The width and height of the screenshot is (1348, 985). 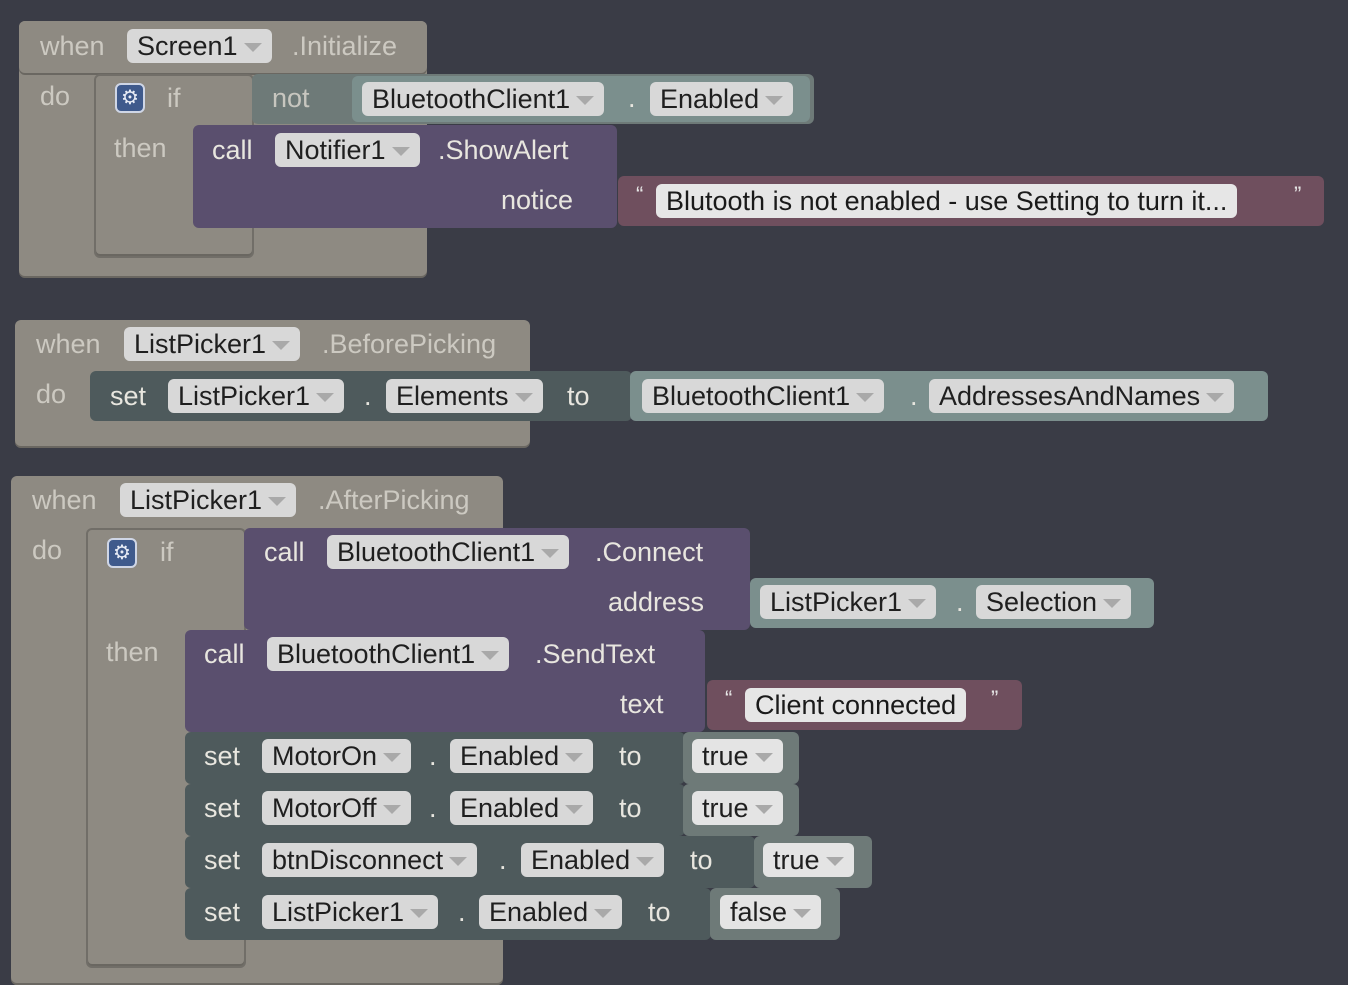 I want to click on event-name: .BeforePicking, so click(x=409, y=344).